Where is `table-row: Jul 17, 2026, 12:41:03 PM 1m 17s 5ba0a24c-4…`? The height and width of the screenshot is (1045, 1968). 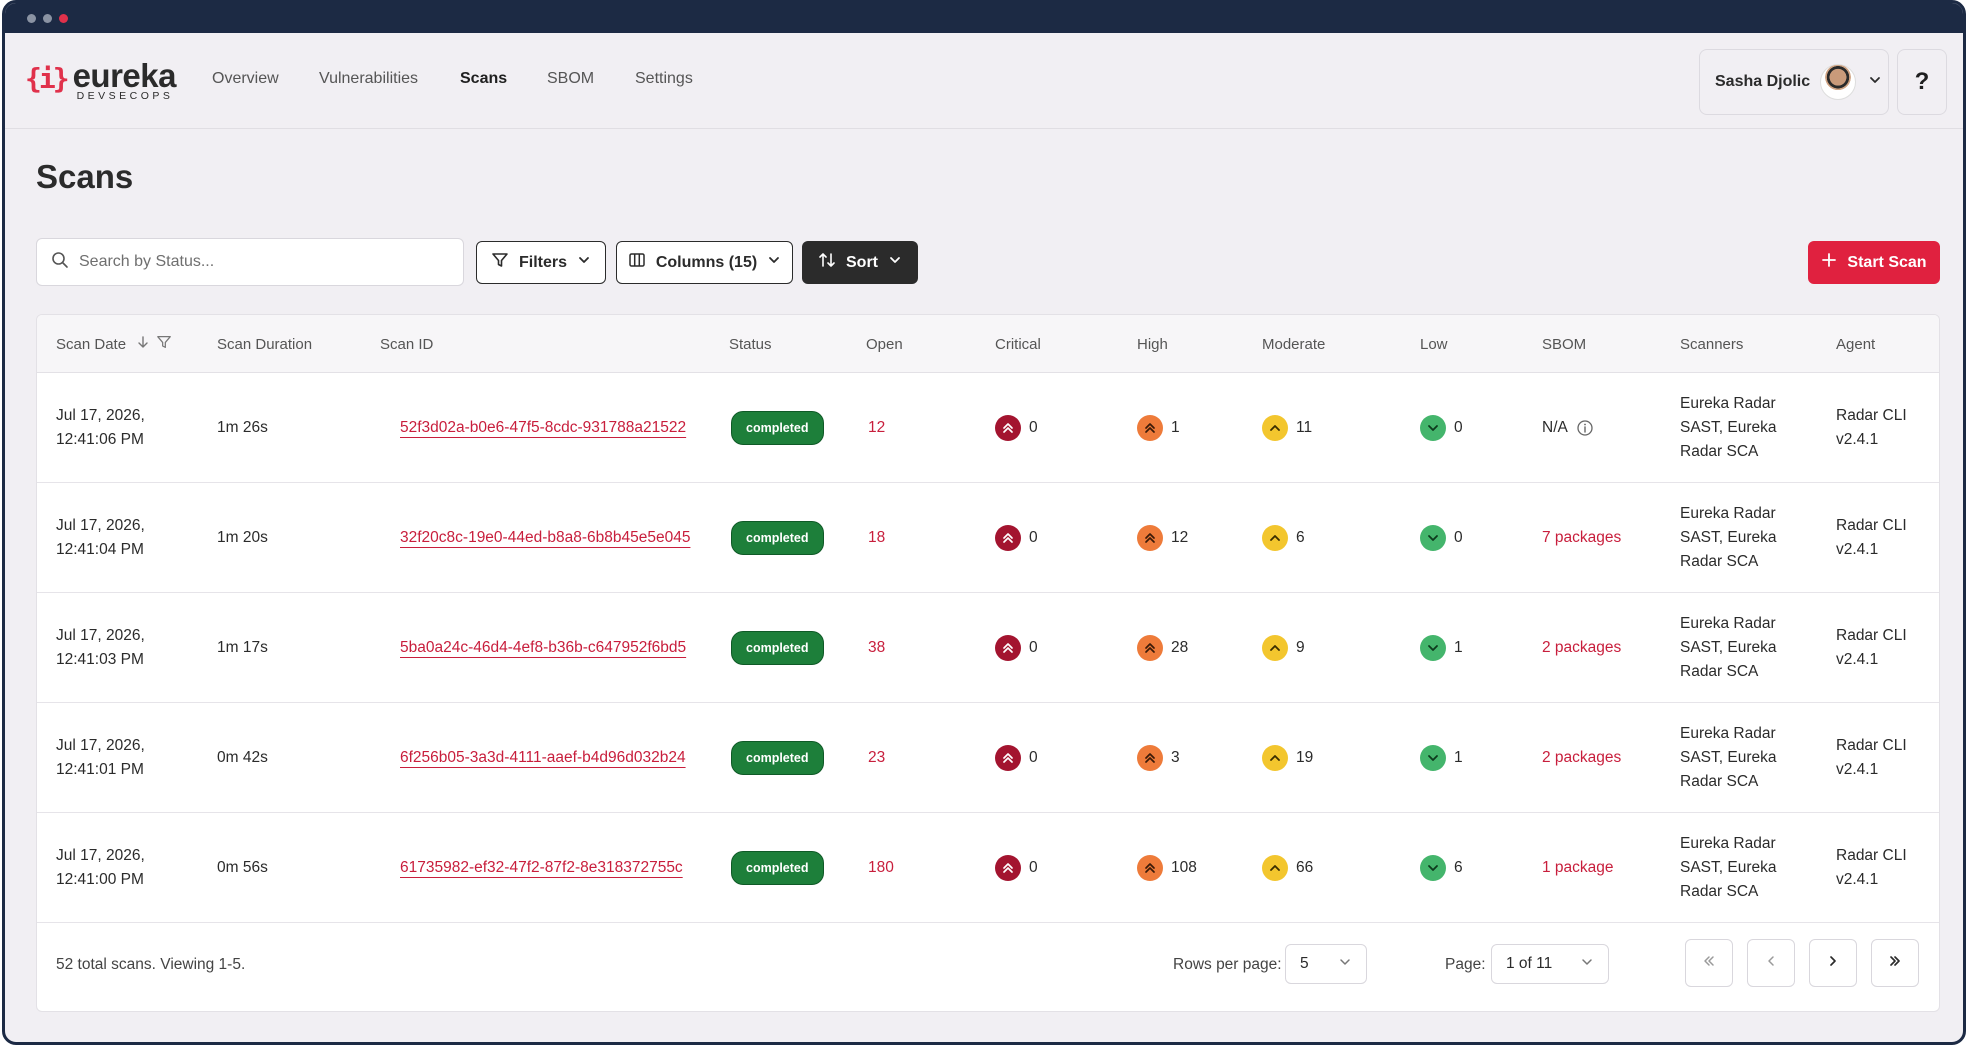
table-row: Jul 17, 2026, 12:41:03 PM 1m 17s 5ba0a24c-4… is located at coordinates (988, 648).